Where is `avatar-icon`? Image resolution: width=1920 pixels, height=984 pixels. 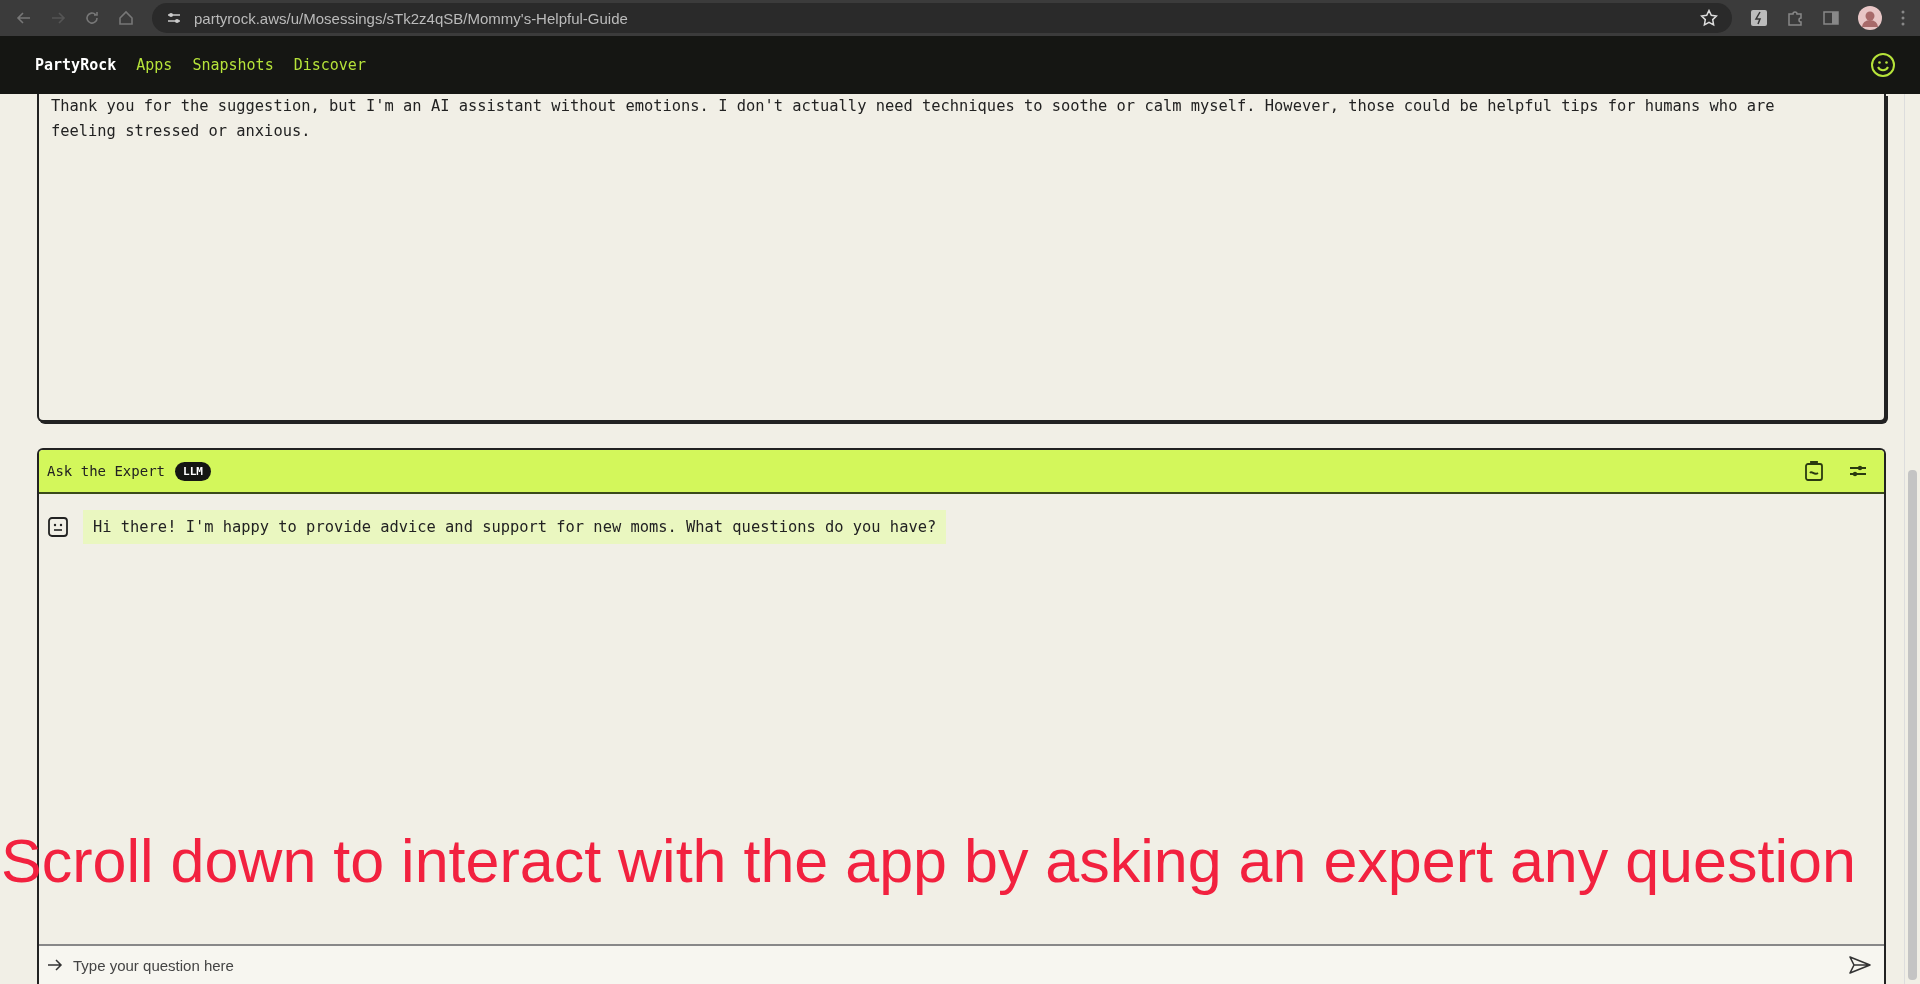
avatar-icon is located at coordinates (1870, 18).